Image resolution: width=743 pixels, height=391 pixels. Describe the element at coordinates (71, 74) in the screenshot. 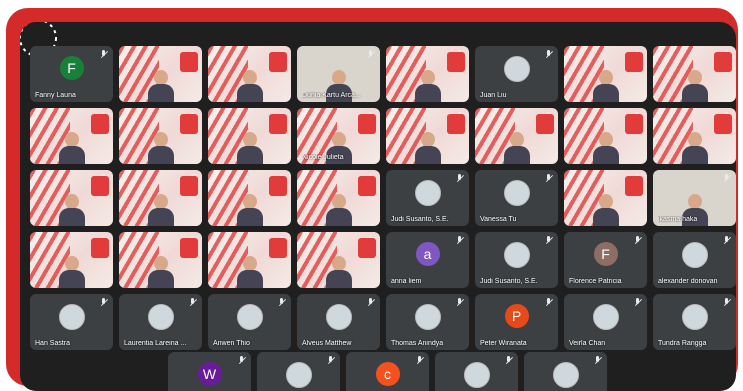

I see `participant-tile: F Fanny Launa` at that location.